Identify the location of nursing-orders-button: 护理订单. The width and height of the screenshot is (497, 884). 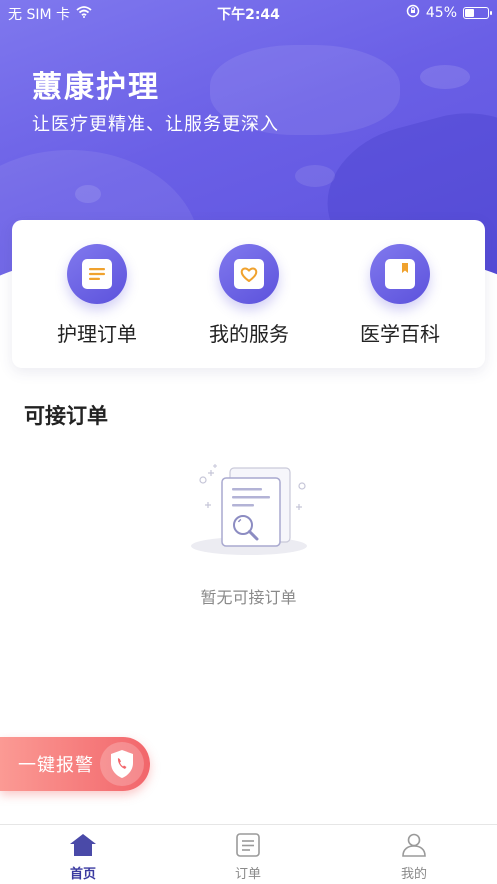
(97, 295).